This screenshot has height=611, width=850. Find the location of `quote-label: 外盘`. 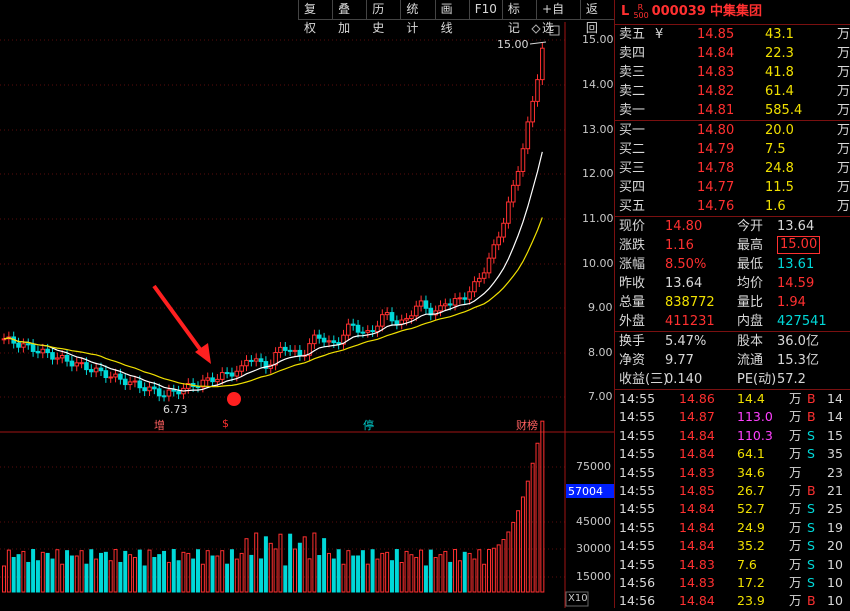

quote-label: 外盘 is located at coordinates (632, 321).